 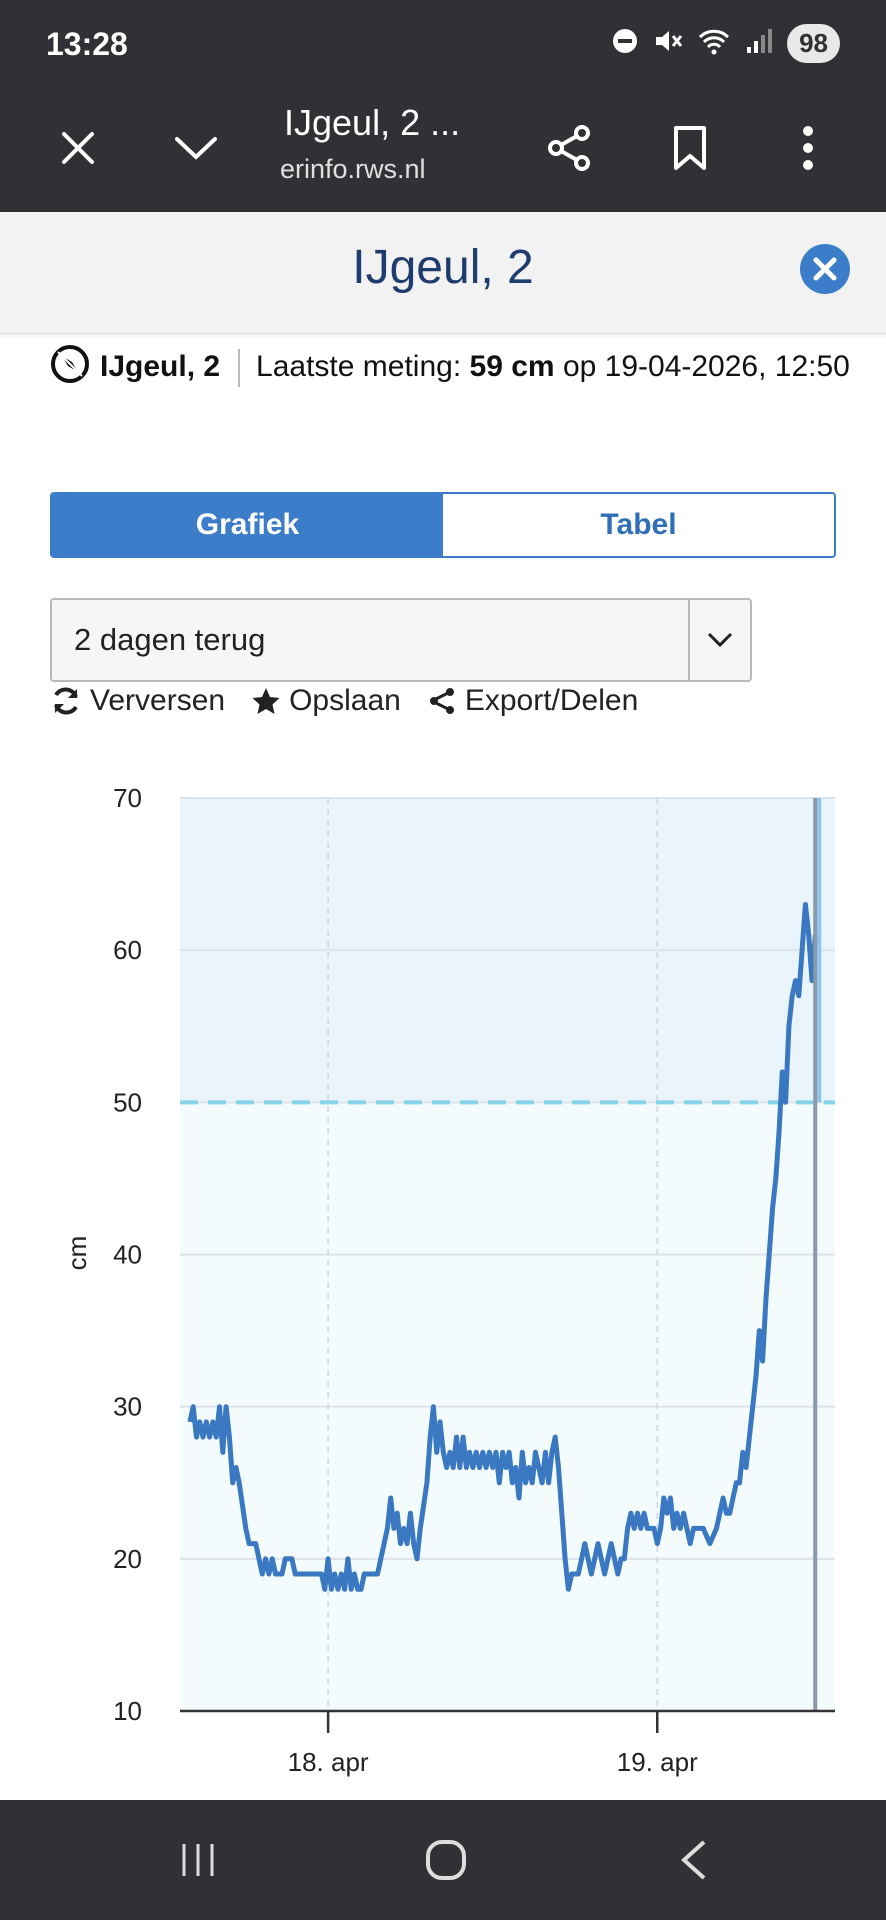 What do you see at coordinates (127, 1711) in the screenshot?
I see `y-tick-label: 10` at bounding box center [127, 1711].